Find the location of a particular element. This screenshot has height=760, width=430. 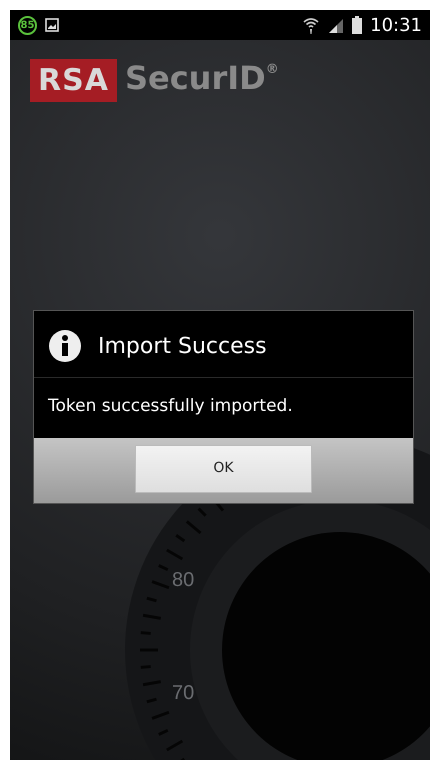

clock-time: 10:31 is located at coordinates (396, 26).